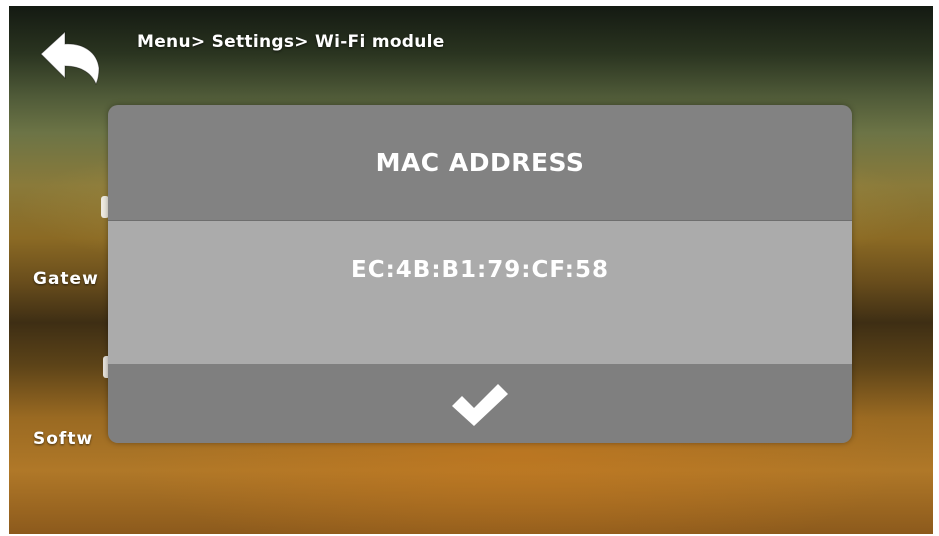 The width and height of the screenshot is (939, 536). I want to click on checkmark-icon, so click(480, 404).